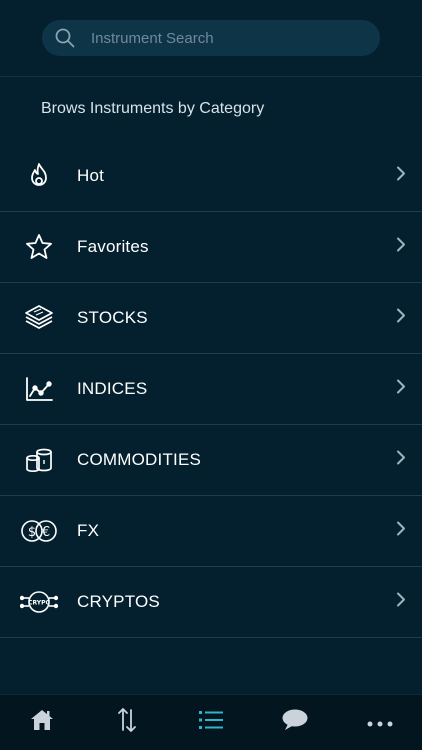  What do you see at coordinates (211, 176) in the screenshot?
I see `category-item-hot: Hot` at bounding box center [211, 176].